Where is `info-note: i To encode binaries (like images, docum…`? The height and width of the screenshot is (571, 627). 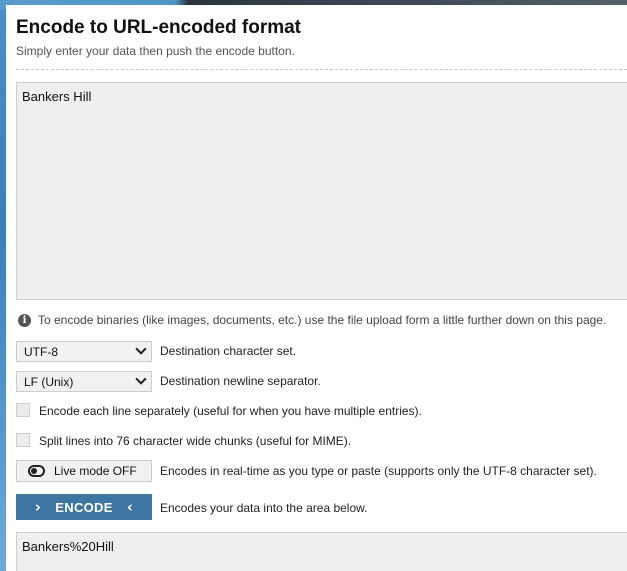 info-note: i To encode binaries (like images, docum… is located at coordinates (312, 320).